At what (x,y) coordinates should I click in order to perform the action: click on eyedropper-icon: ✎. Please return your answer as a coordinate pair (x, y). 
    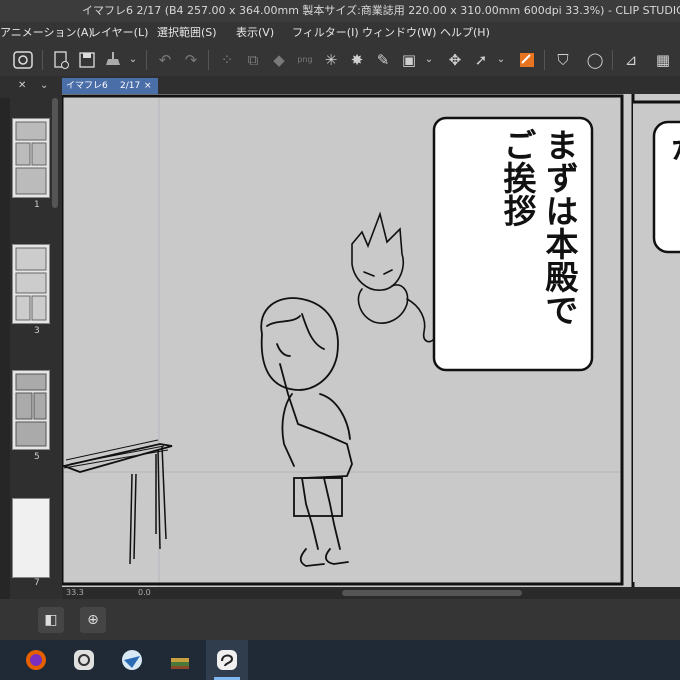
    Looking at the image, I should click on (383, 60).